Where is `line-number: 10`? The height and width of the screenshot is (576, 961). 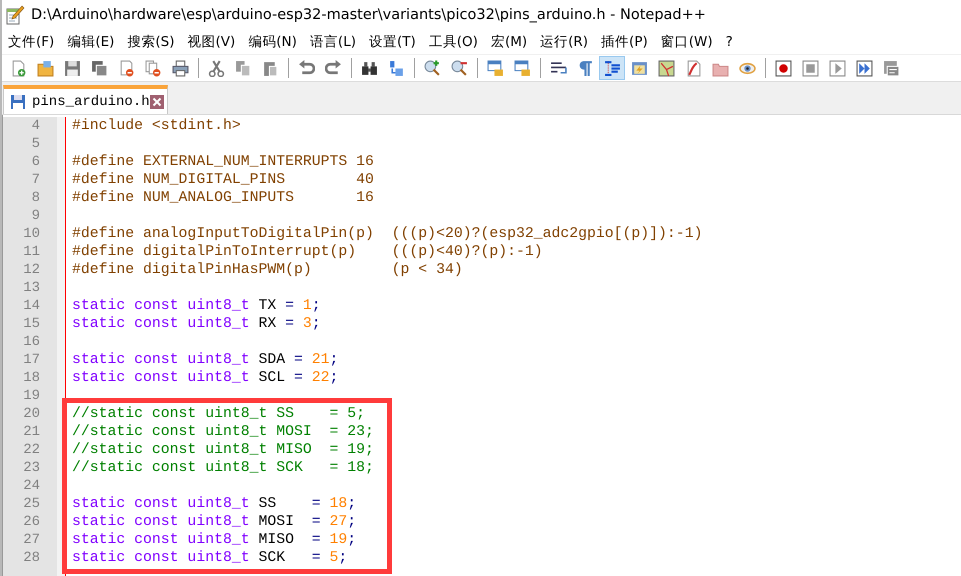
line-number: 10 is located at coordinates (31, 234).